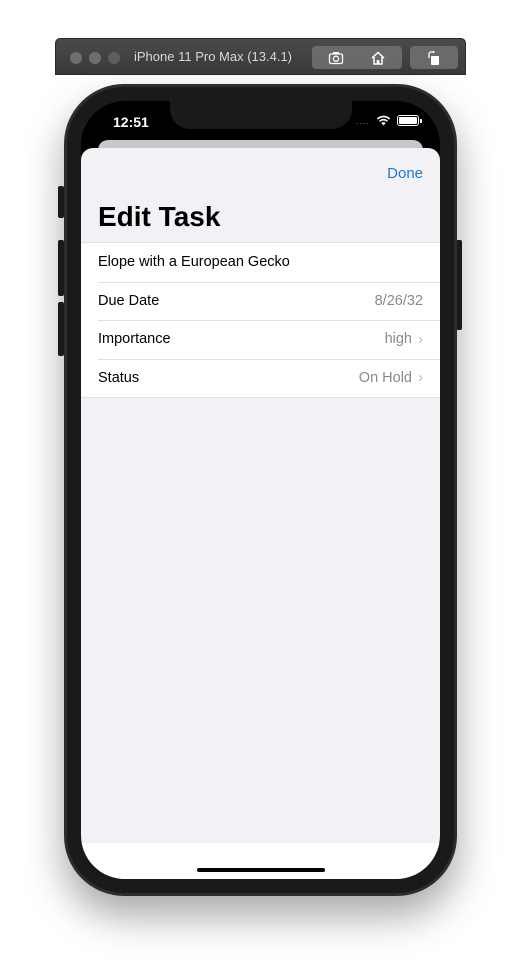 The image size is (521, 969). Describe the element at coordinates (131, 122) in the screenshot. I see `status-time: 12:51` at that location.